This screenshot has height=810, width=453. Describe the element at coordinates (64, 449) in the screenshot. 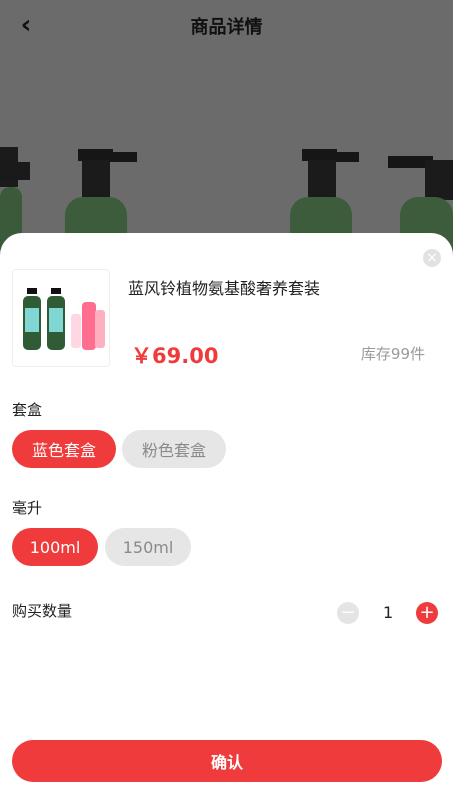

I see `box-option-blue: 蓝色套盒` at that location.